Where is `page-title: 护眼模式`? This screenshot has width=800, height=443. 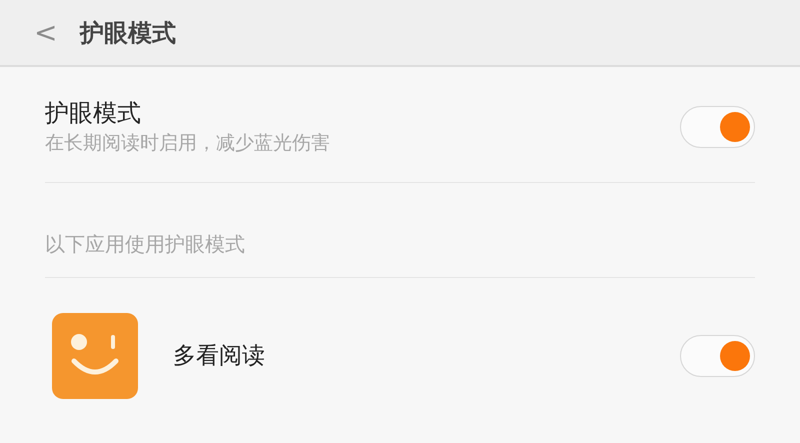
page-title: 护眼模式 is located at coordinates (128, 33).